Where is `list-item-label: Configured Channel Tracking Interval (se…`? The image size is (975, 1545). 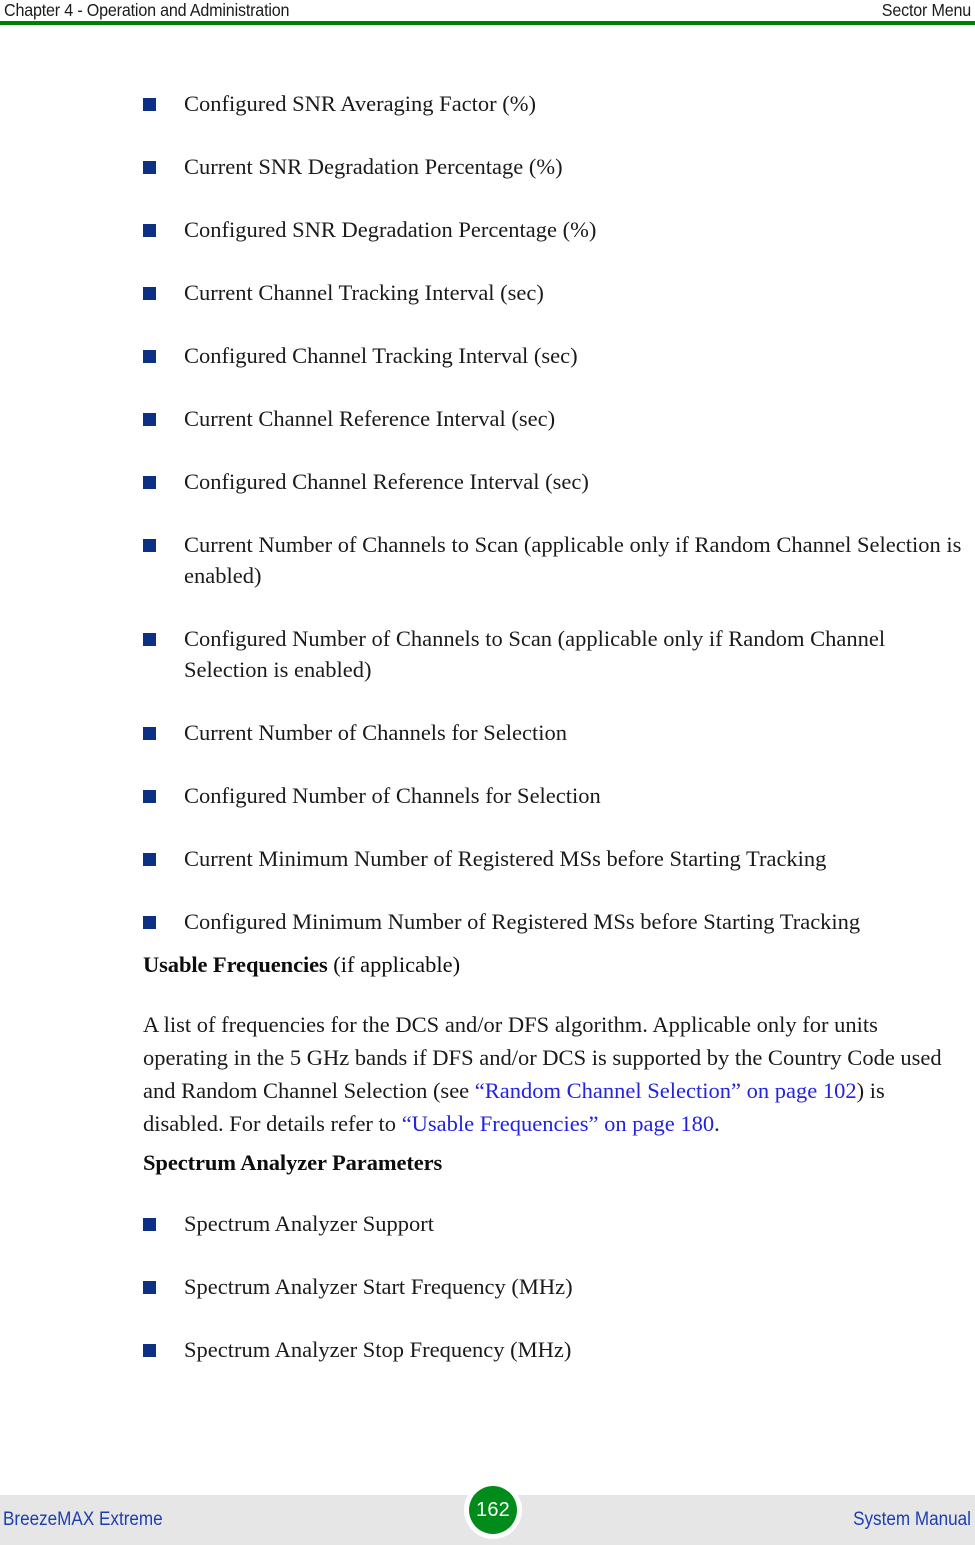
list-item-label: Configured Channel Tracking Interval (se… is located at coordinates (381, 355).